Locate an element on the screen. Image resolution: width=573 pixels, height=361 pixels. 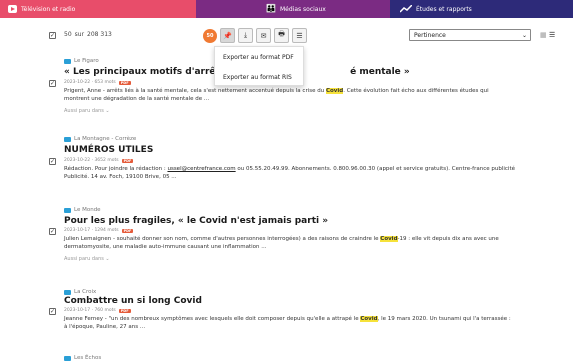
chevron-down-icon: ⌄ is located at coordinates (524, 35).